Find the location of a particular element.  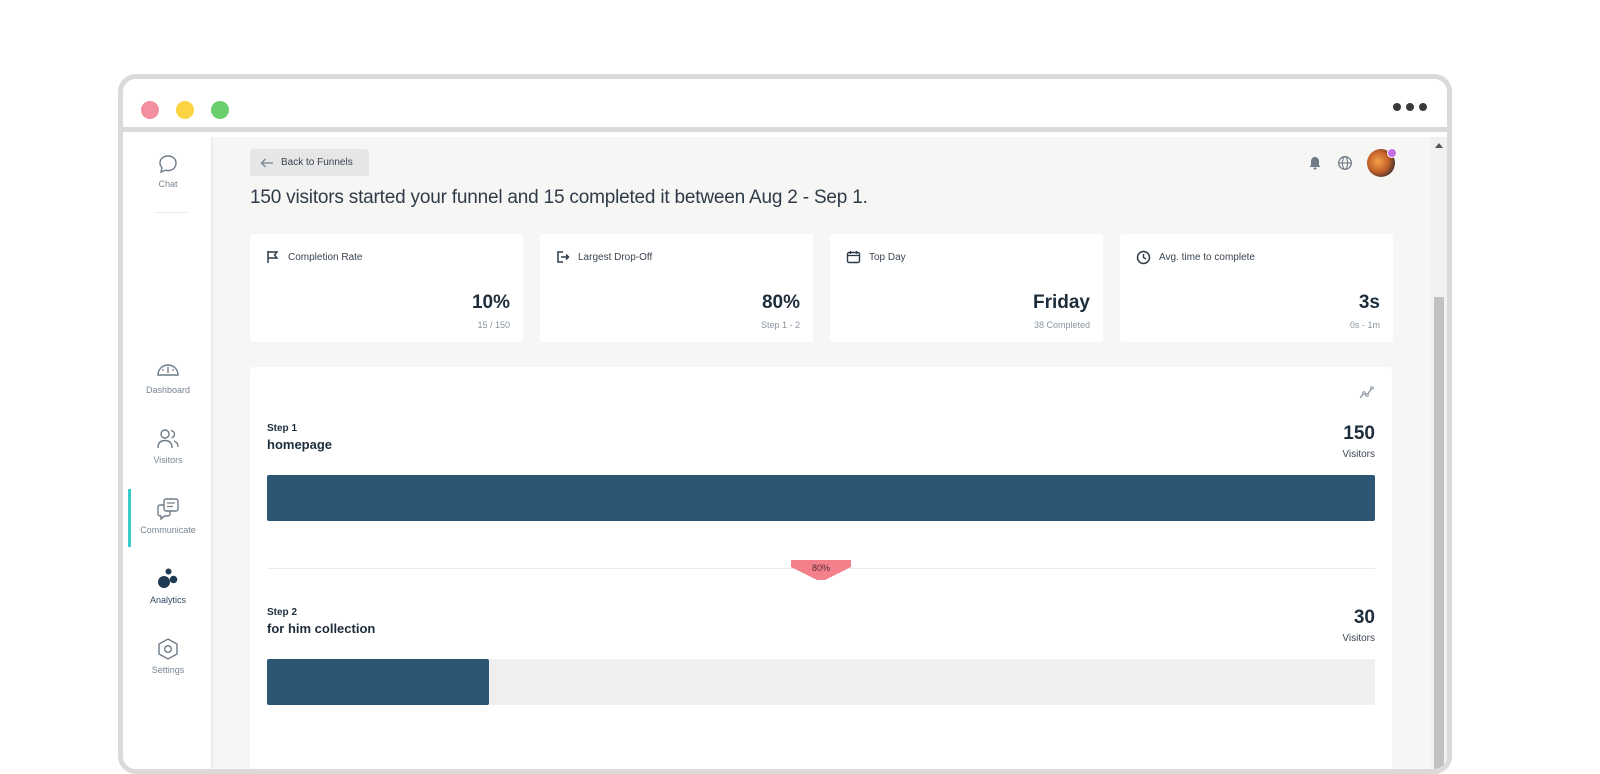

metric-card-avg-time: Avg. time to complete 3s 0s - 1m is located at coordinates (1256, 288).